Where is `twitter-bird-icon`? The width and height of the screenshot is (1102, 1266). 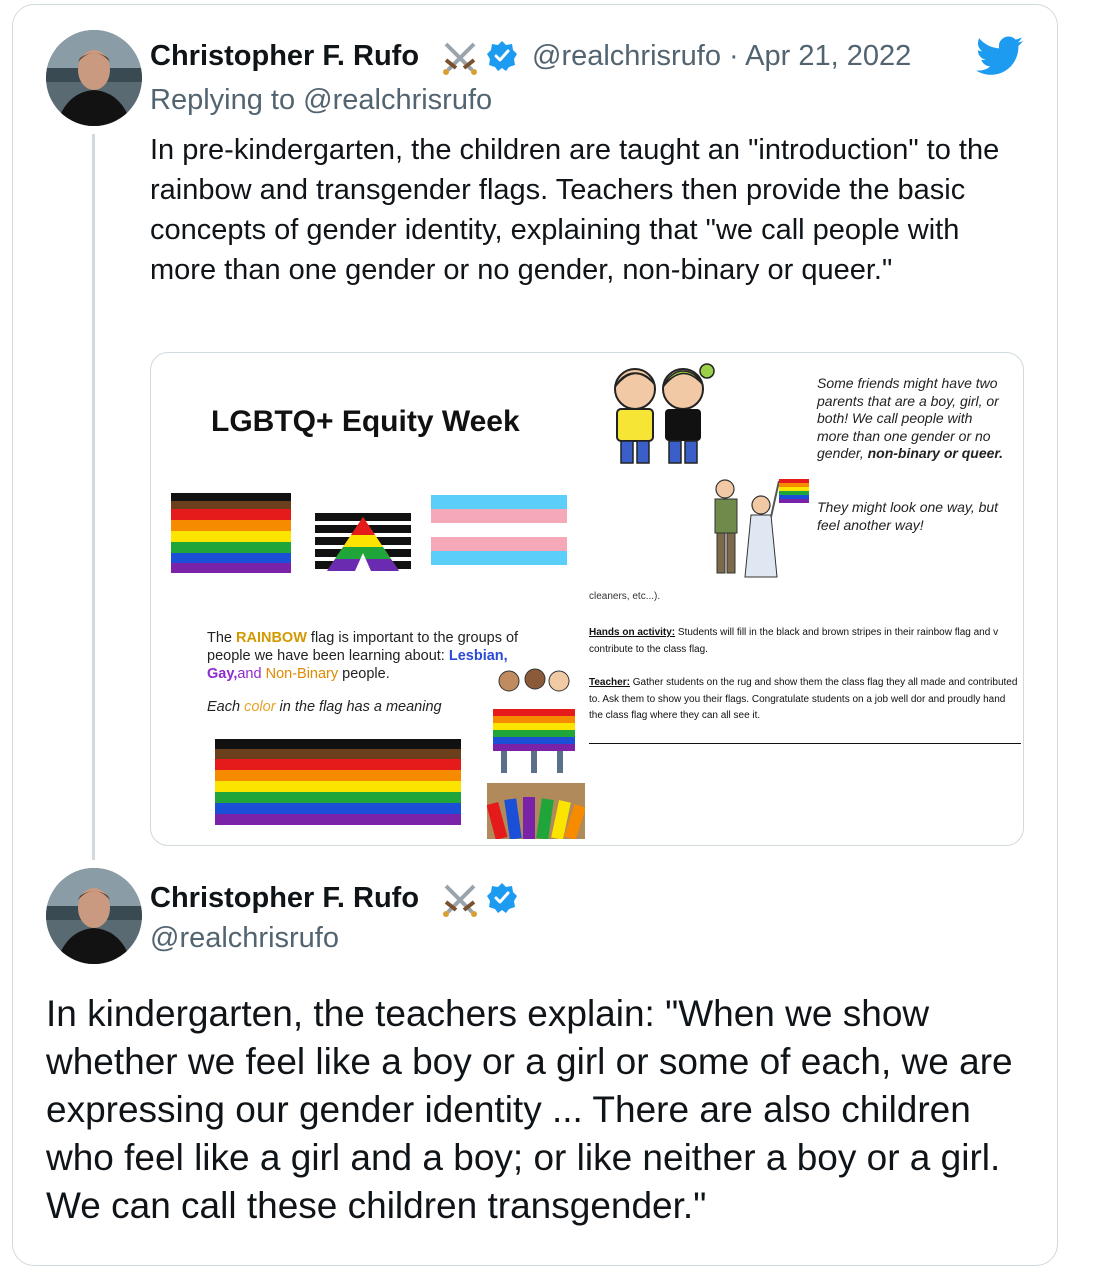 twitter-bird-icon is located at coordinates (1000, 58).